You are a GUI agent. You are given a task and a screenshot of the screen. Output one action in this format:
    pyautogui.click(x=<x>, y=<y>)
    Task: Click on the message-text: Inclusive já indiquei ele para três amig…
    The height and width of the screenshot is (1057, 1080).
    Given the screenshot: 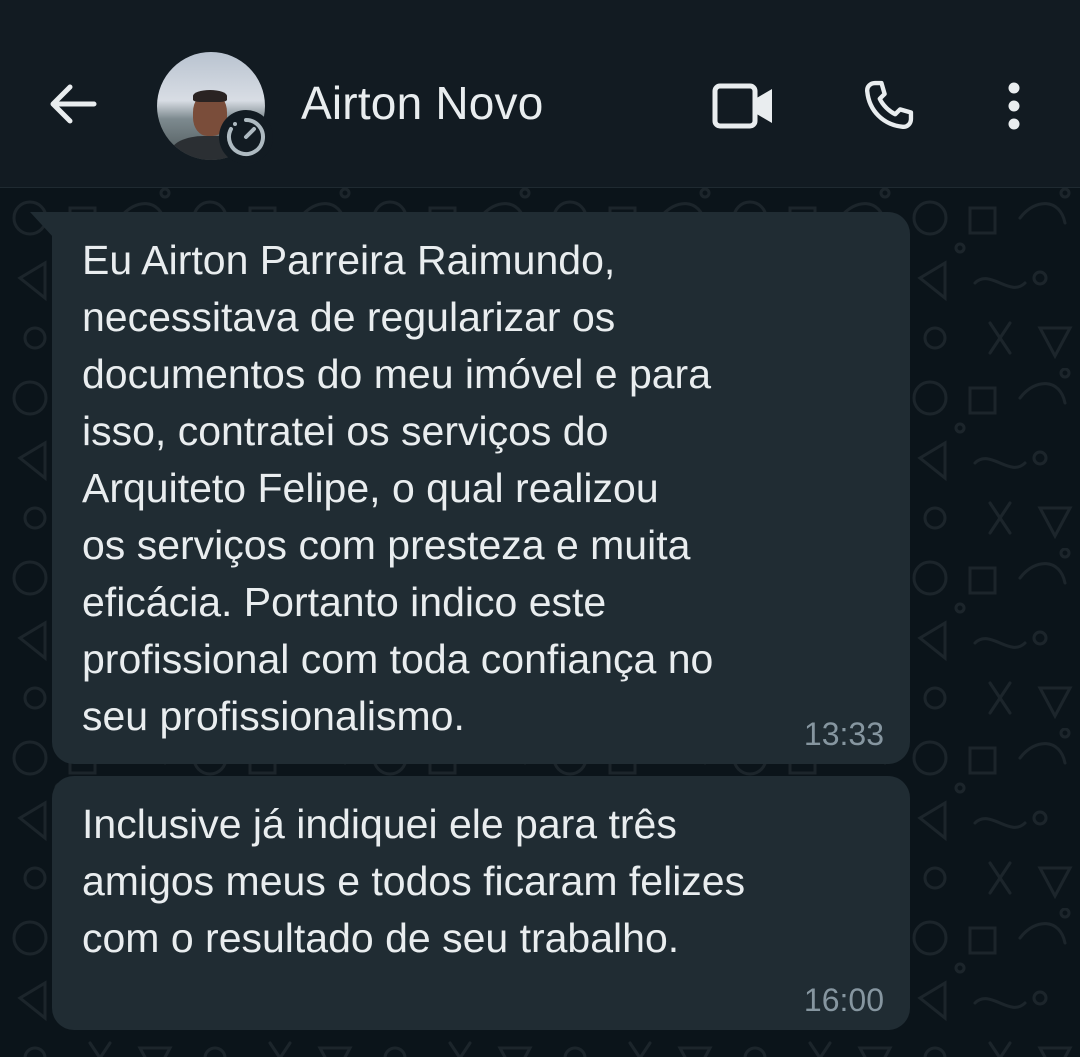 What is the action you would take?
    pyautogui.click(x=414, y=881)
    